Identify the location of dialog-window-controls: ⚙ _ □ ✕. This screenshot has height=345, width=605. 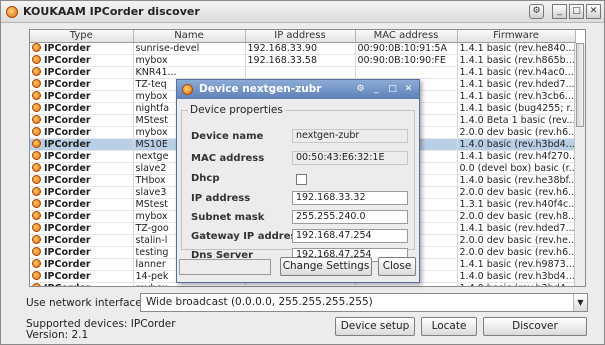
(384, 89).